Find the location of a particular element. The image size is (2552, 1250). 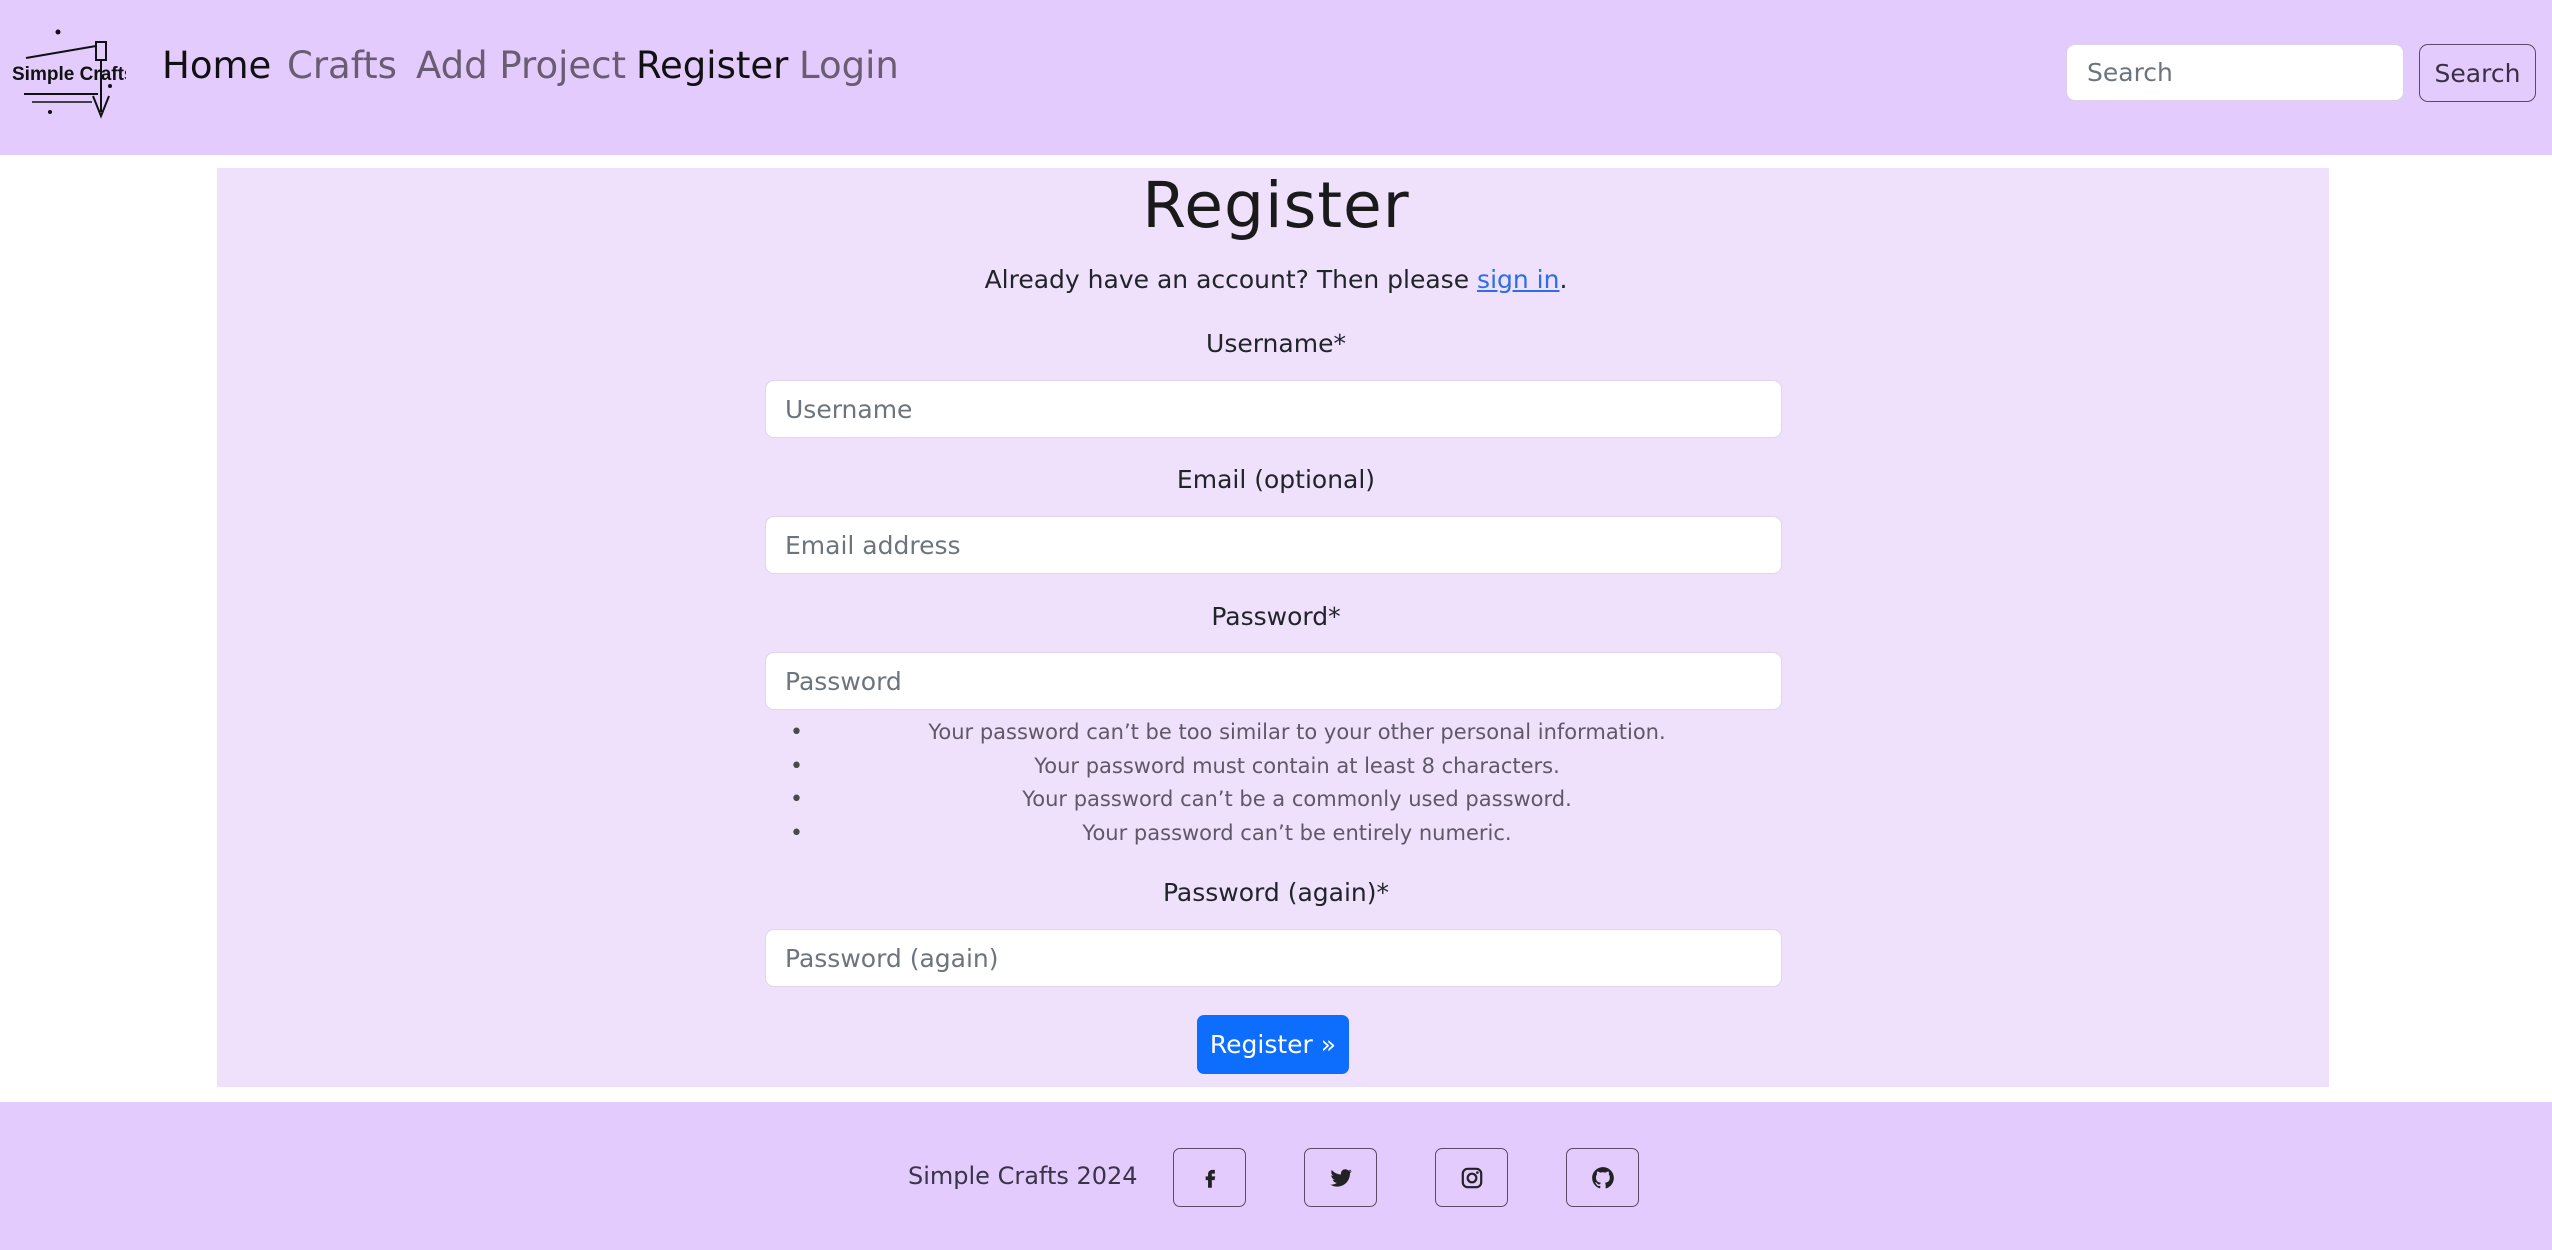

instagram-icon is located at coordinates (1471, 1177).